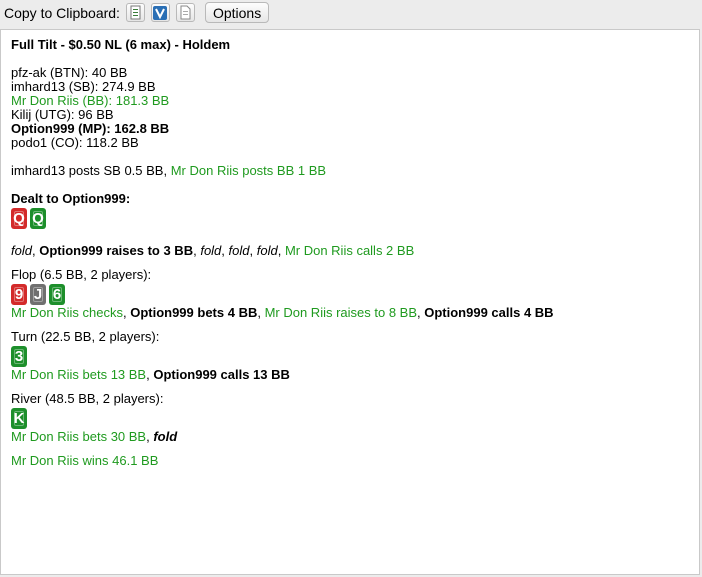  What do you see at coordinates (185, 12) in the screenshot?
I see `copy-text-icon` at bounding box center [185, 12].